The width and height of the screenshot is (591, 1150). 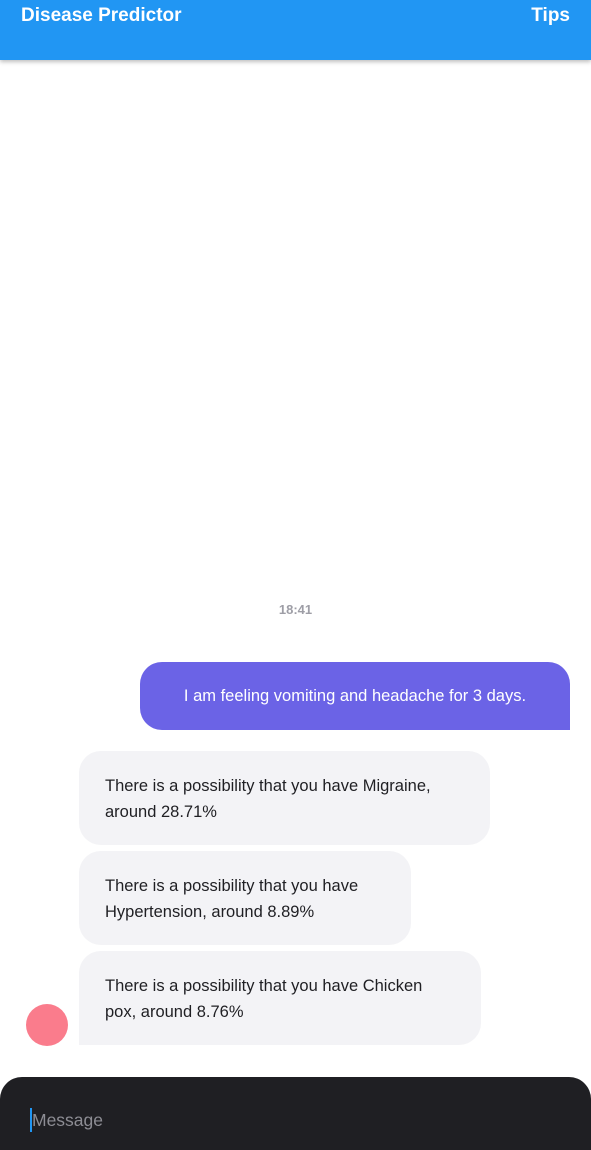 I want to click on tips-button: Tips, so click(x=550, y=16).